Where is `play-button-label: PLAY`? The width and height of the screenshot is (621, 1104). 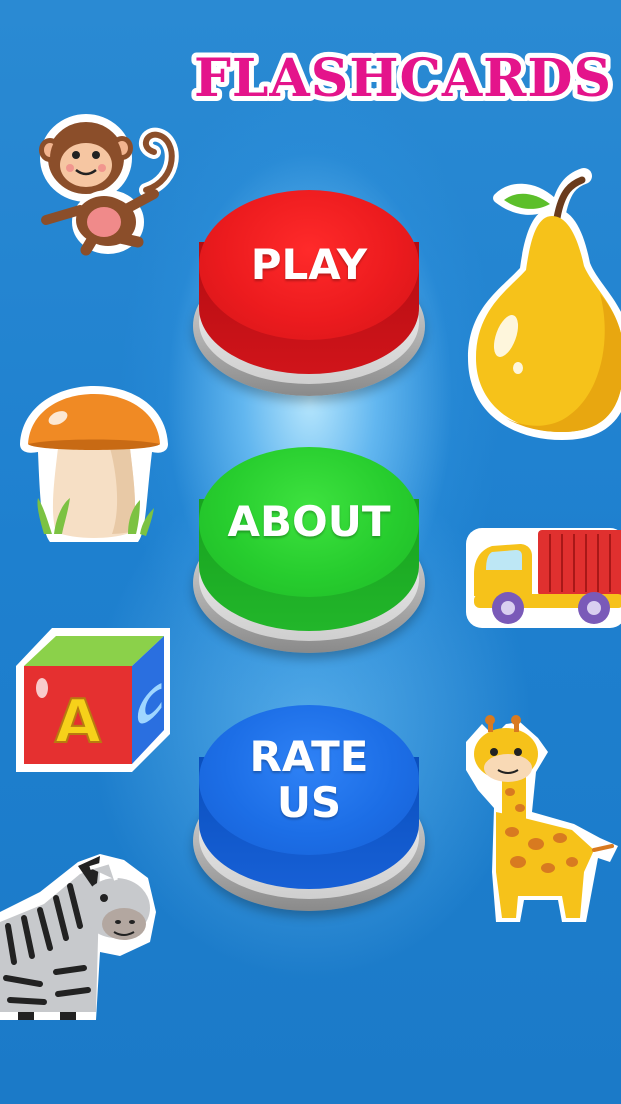 play-button-label: PLAY is located at coordinates (309, 264).